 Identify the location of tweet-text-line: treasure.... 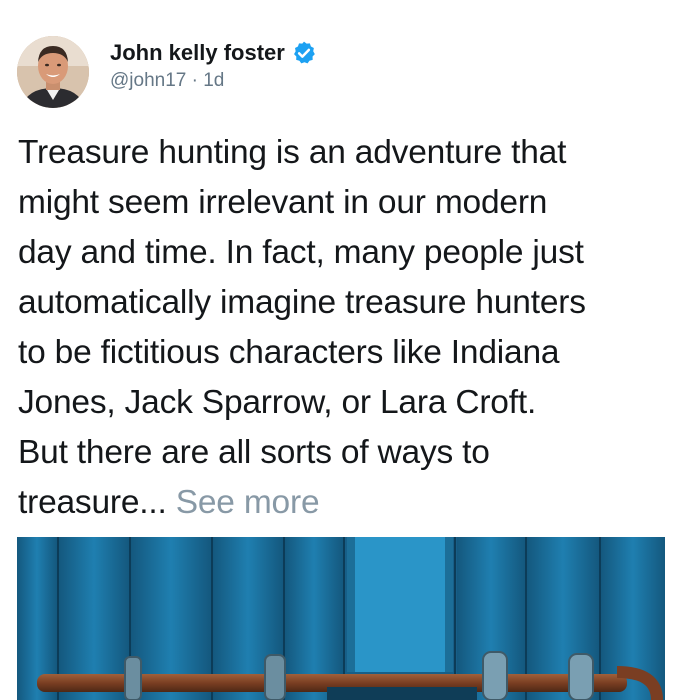
(97, 502).